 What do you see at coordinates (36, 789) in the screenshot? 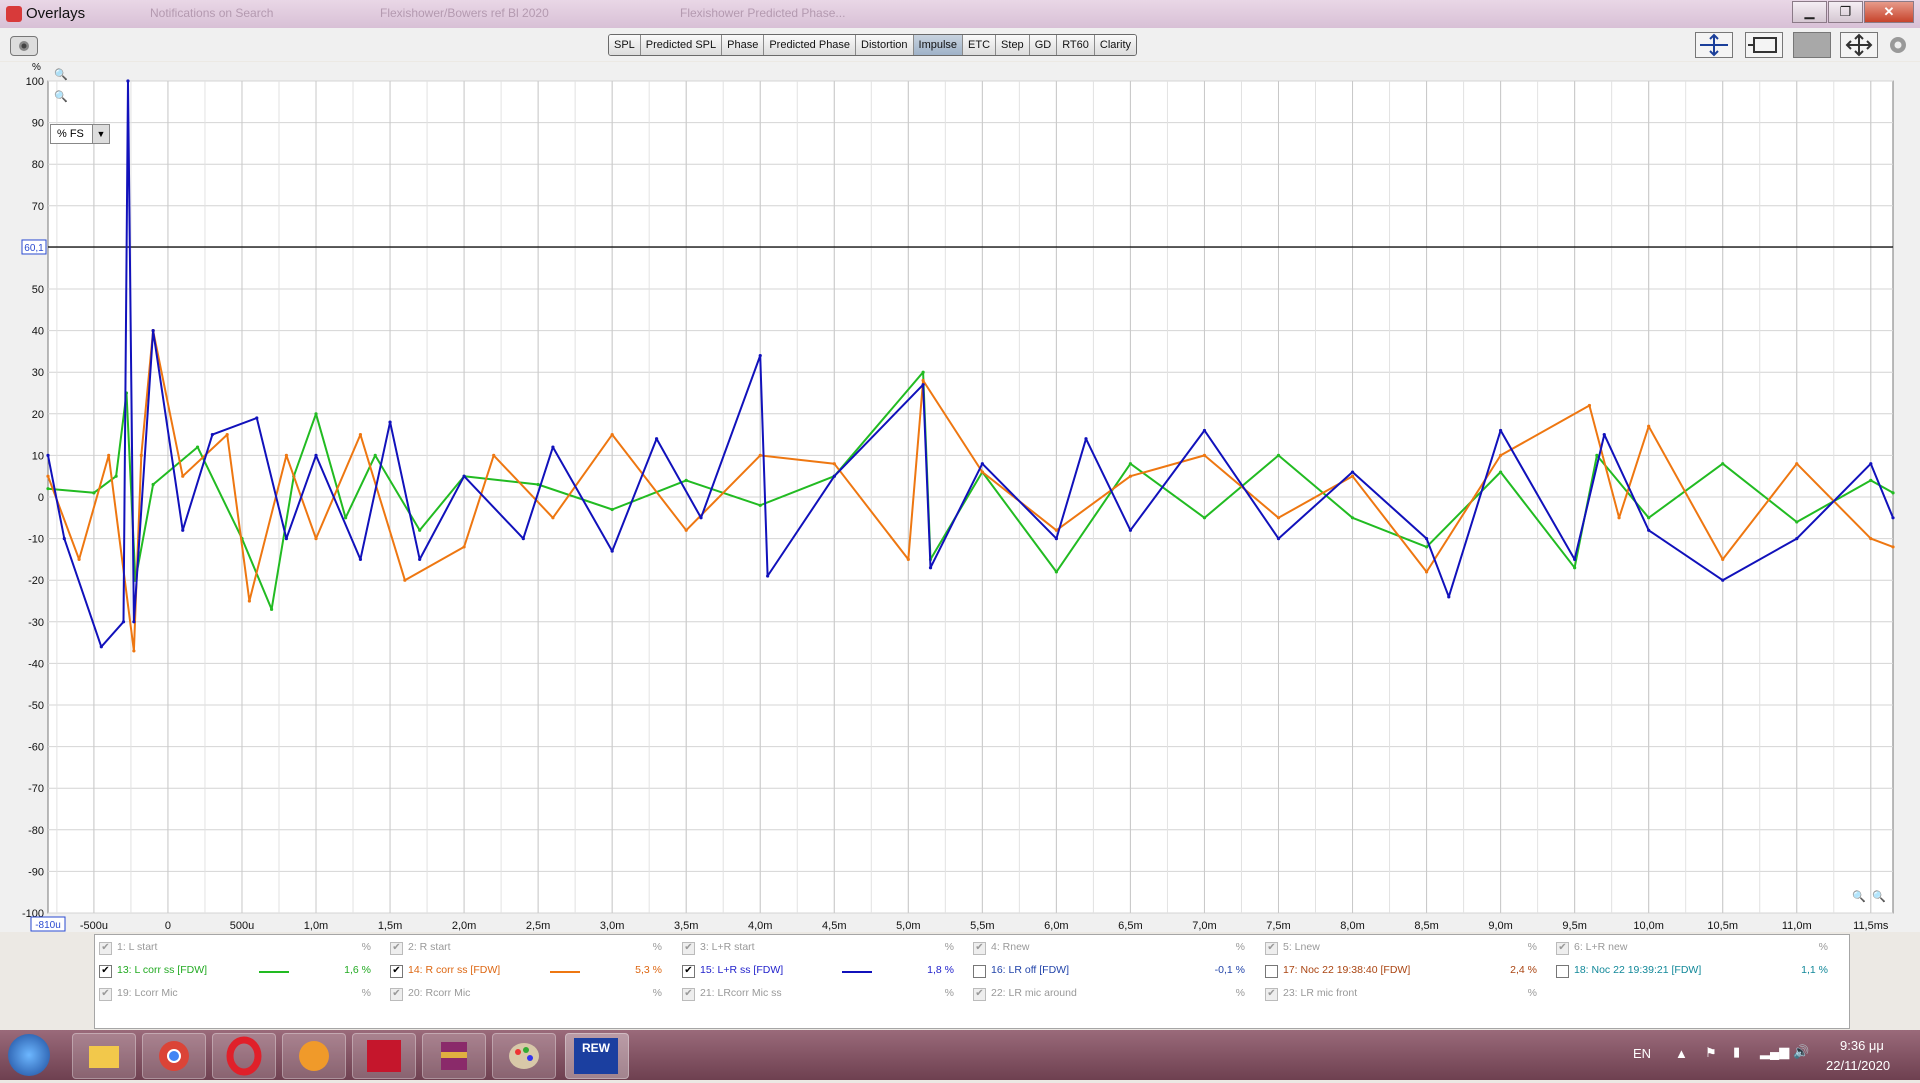
I see `y-tick-label: -70` at bounding box center [36, 789].